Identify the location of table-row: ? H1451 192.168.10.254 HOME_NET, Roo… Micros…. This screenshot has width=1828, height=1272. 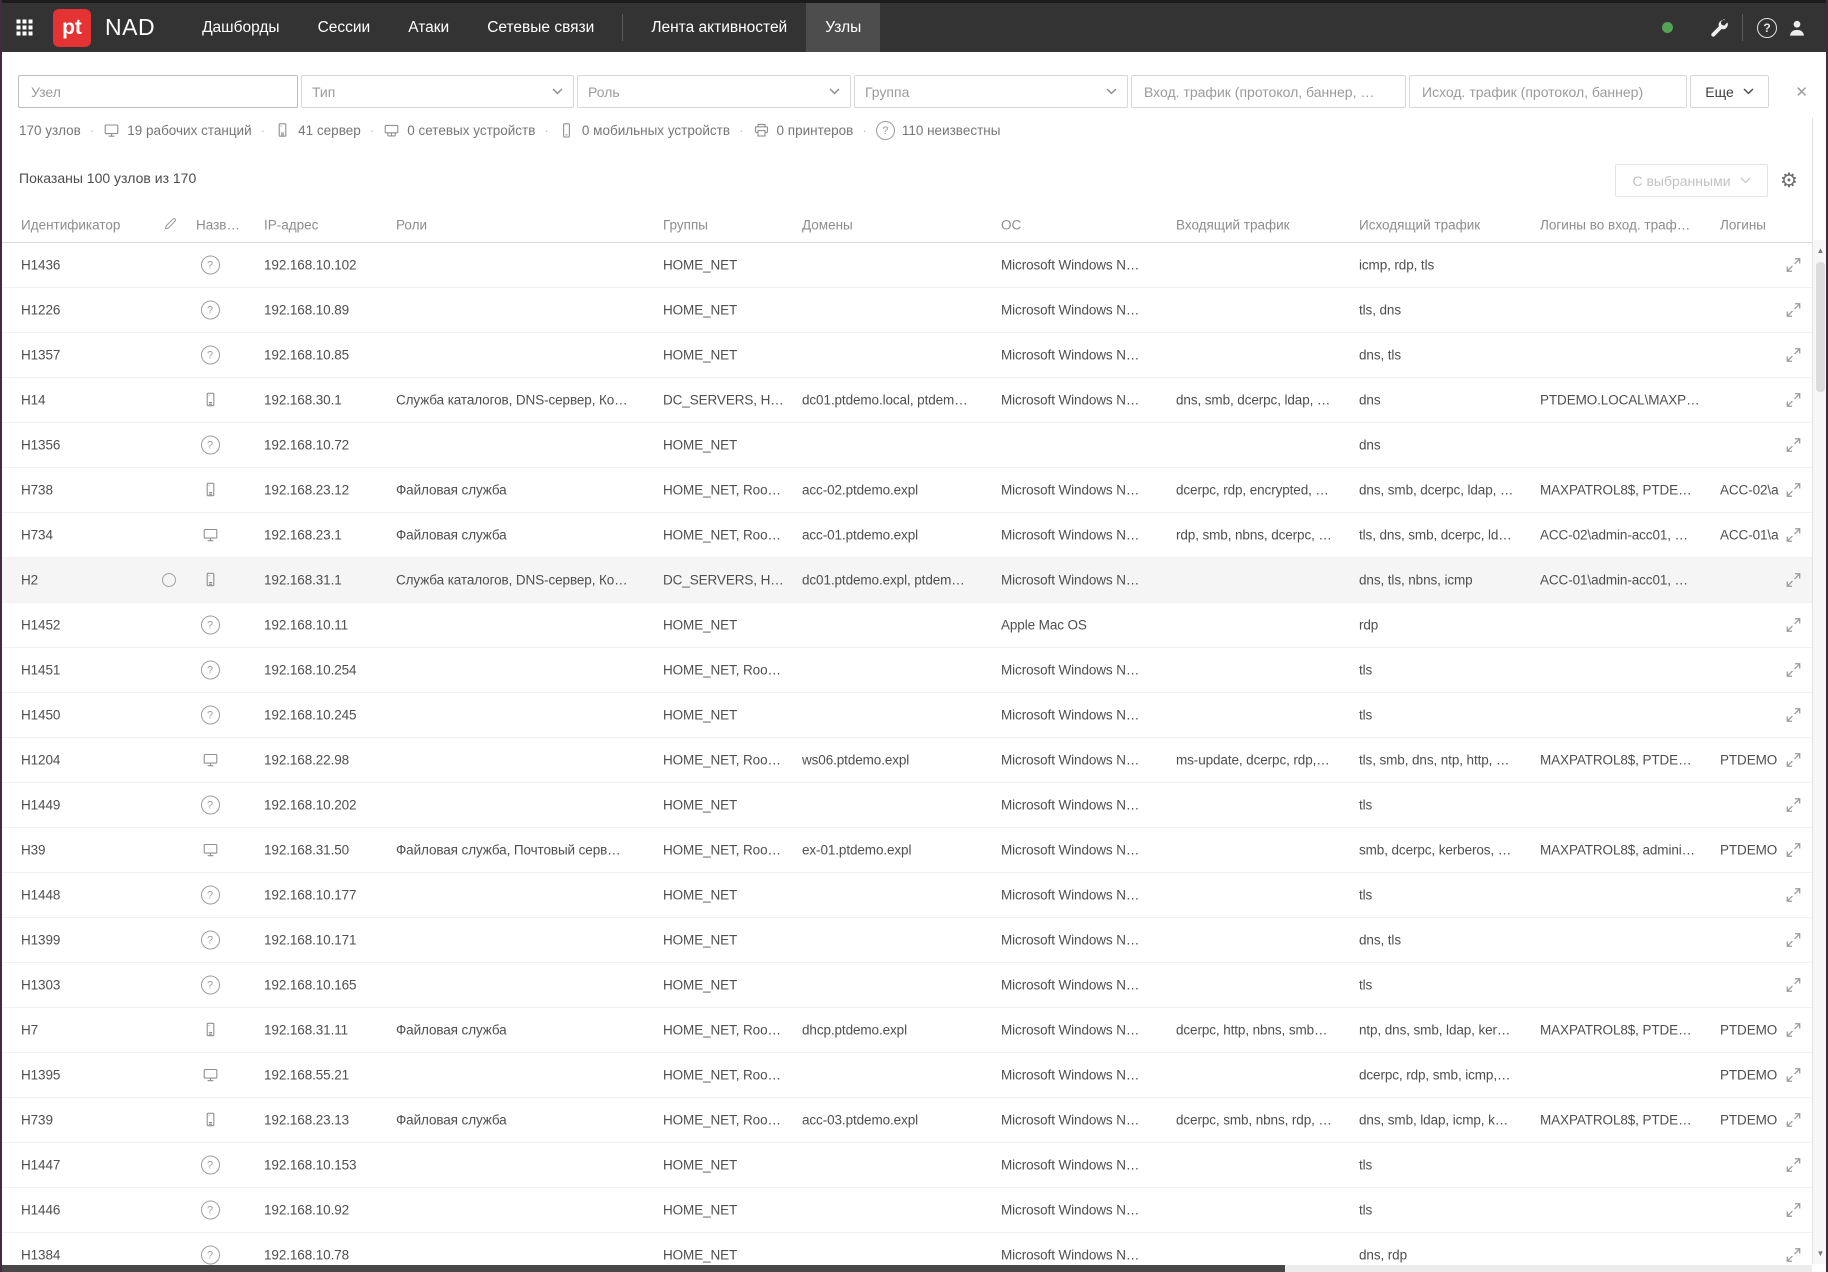
(914, 670).